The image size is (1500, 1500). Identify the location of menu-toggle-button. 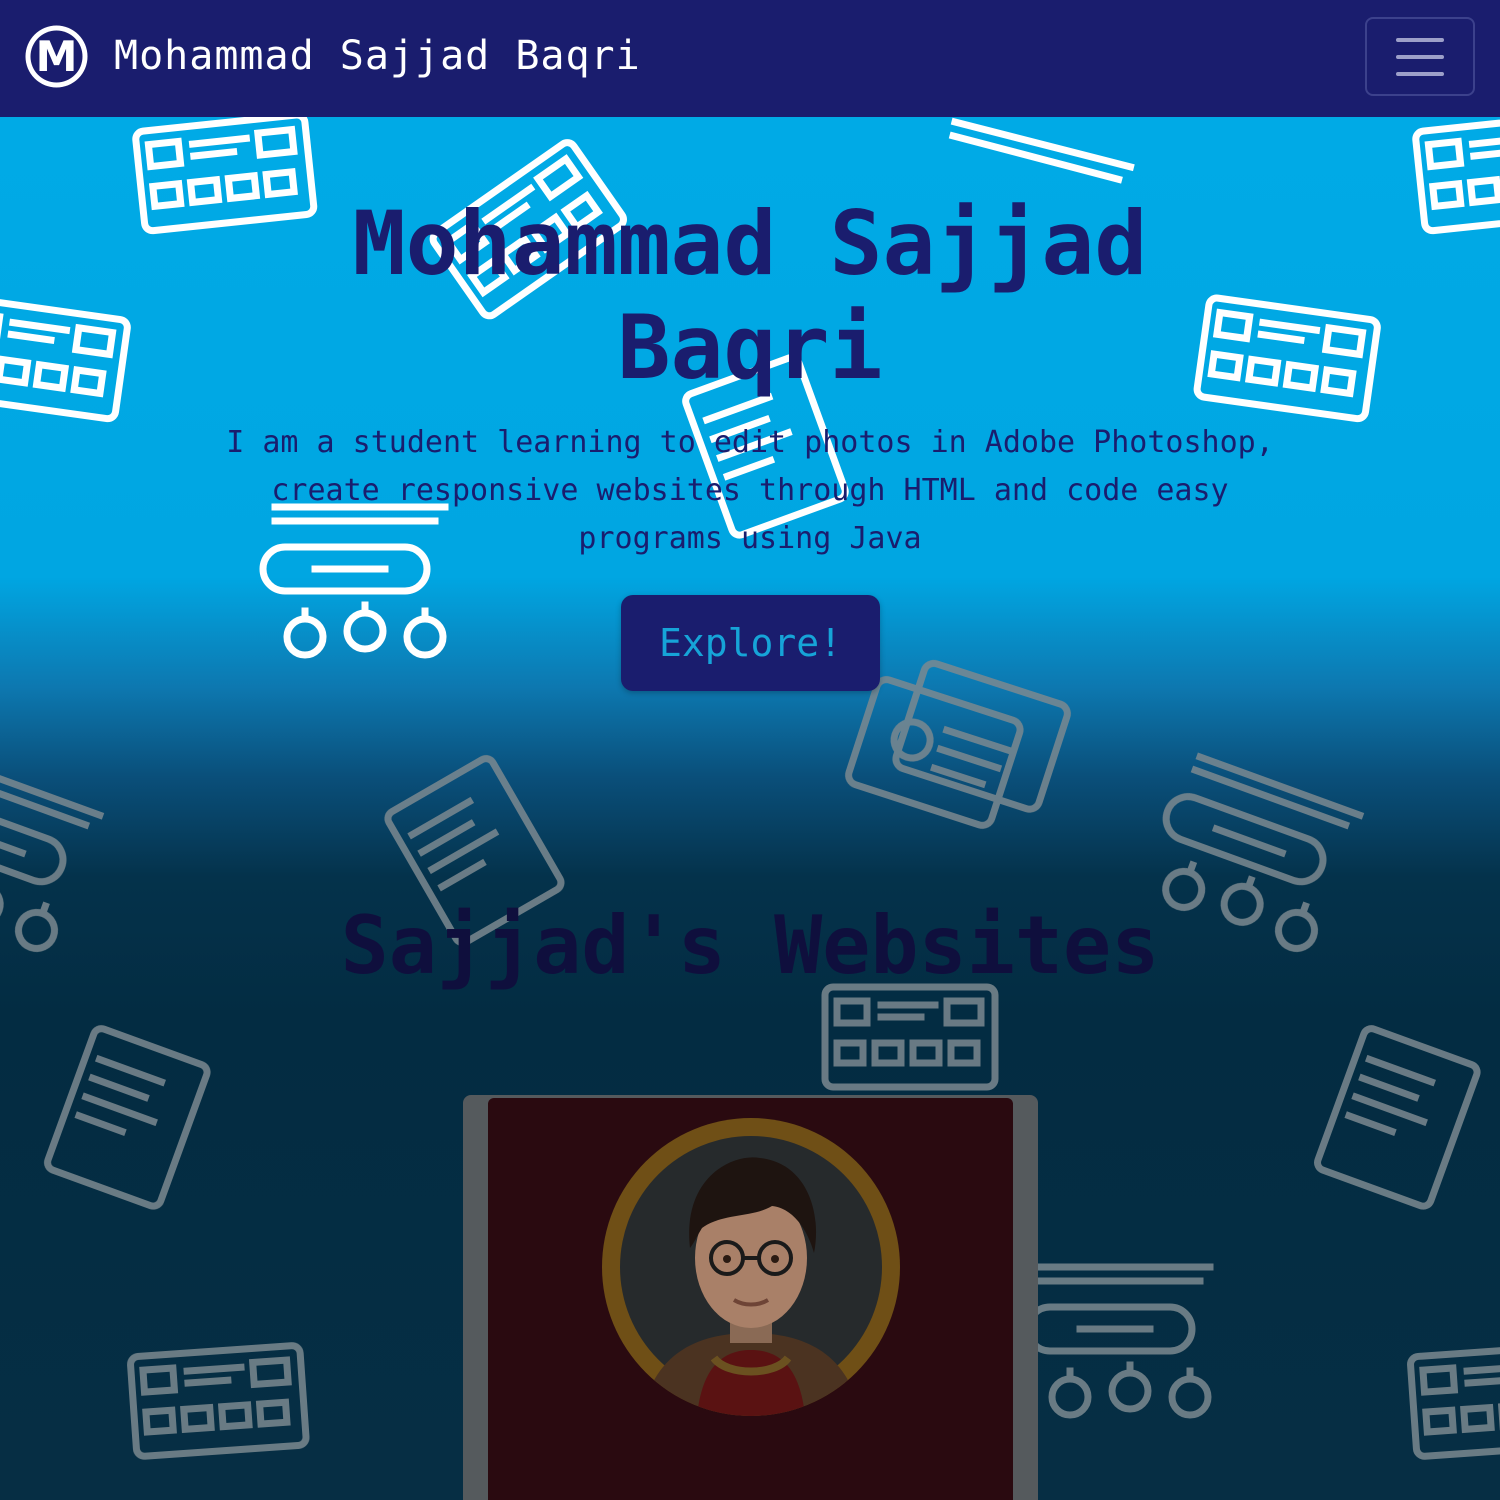
(1420, 56).